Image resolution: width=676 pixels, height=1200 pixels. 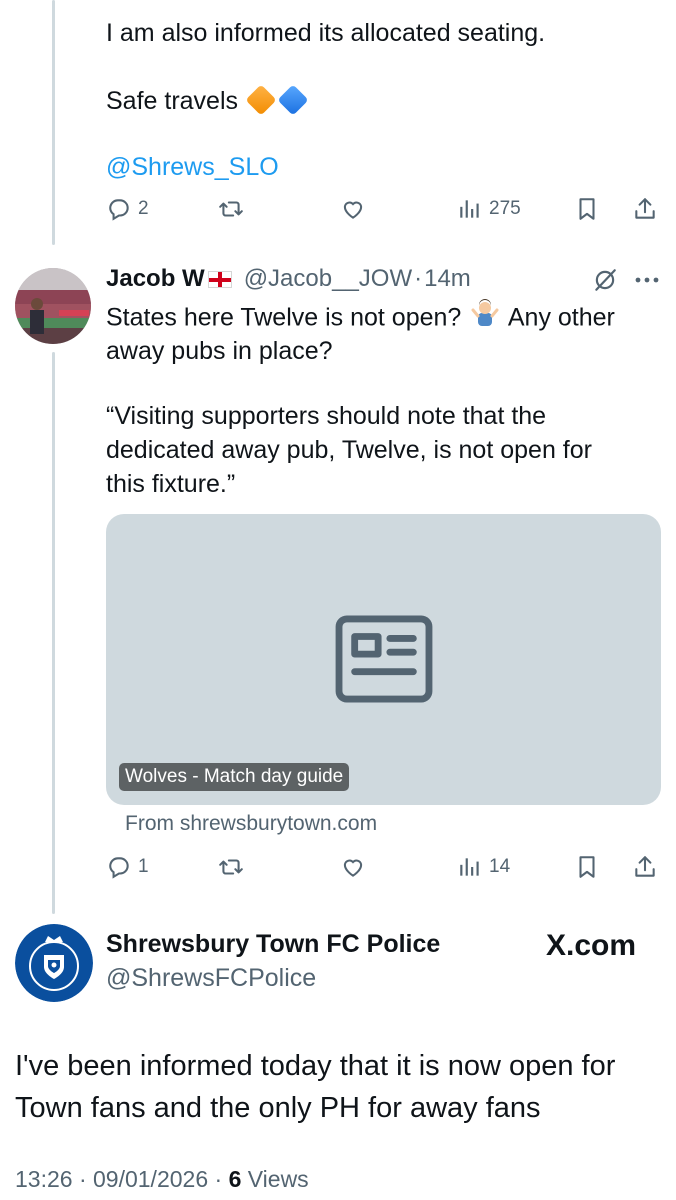 What do you see at coordinates (328, 279) in the screenshot?
I see `user-handle: @Jacob__JOW` at bounding box center [328, 279].